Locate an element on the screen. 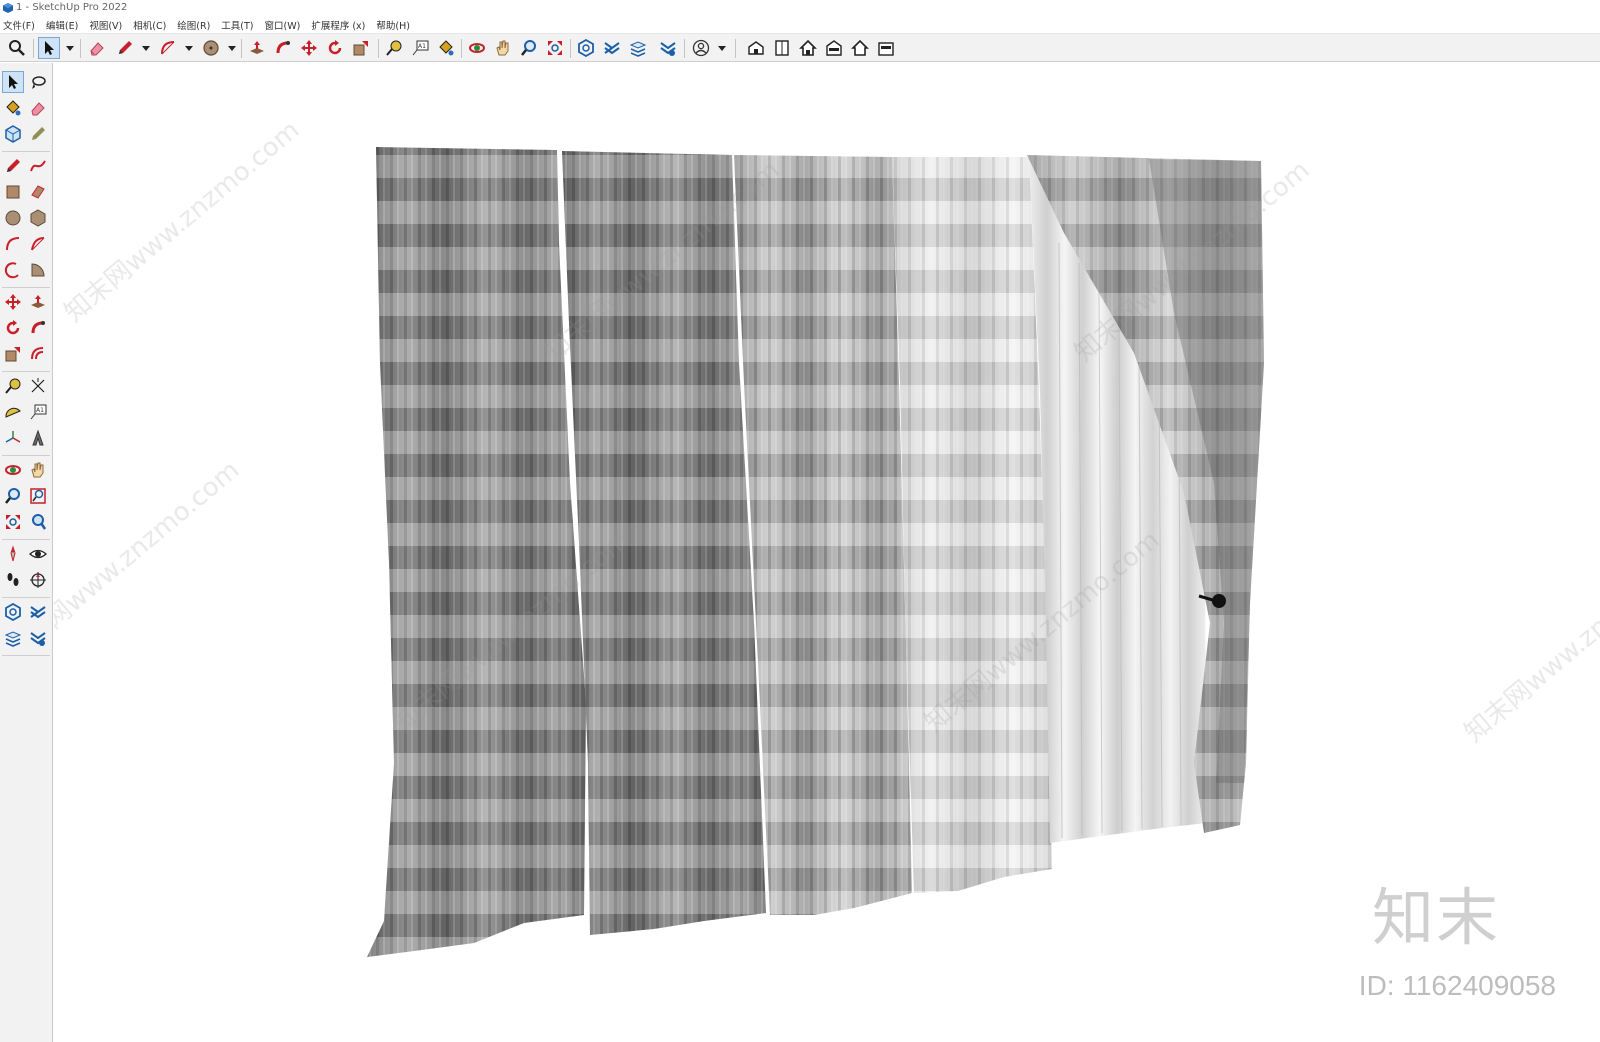  pencil-tool-button is located at coordinates (125, 48).